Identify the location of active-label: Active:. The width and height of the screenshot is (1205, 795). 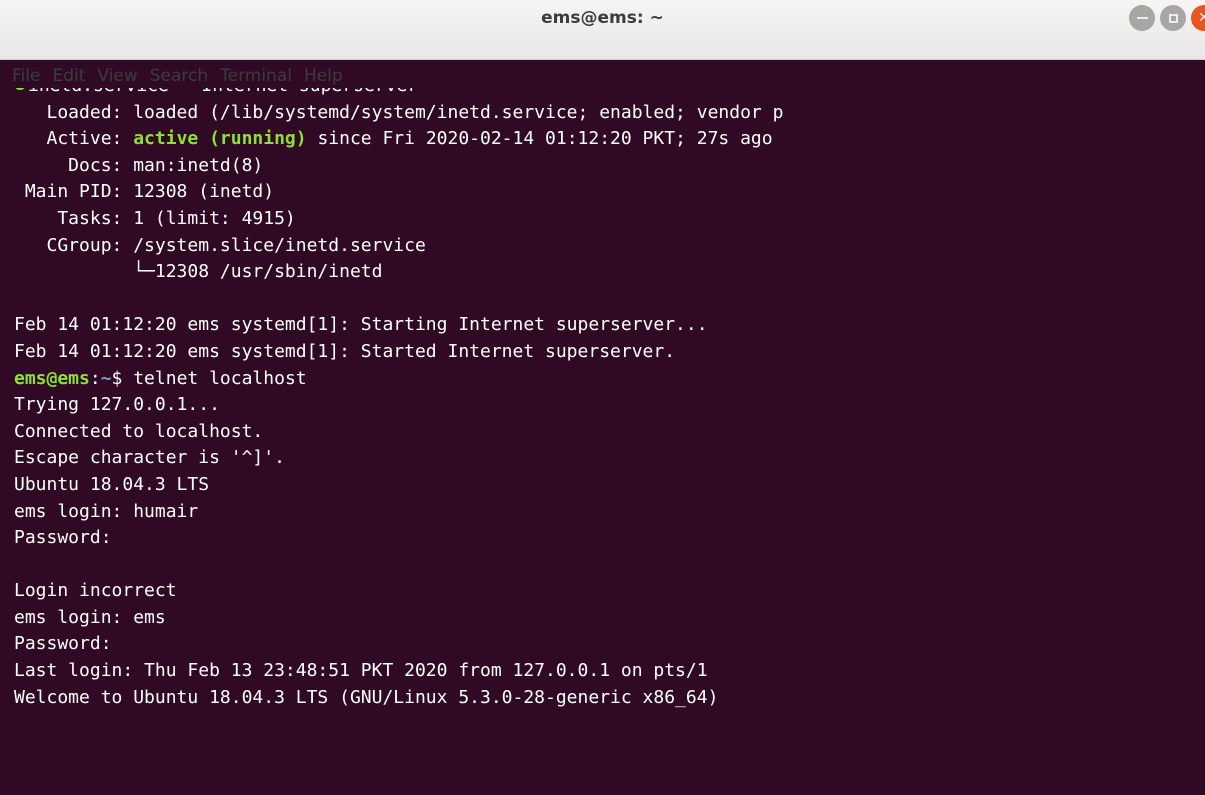
(74, 139).